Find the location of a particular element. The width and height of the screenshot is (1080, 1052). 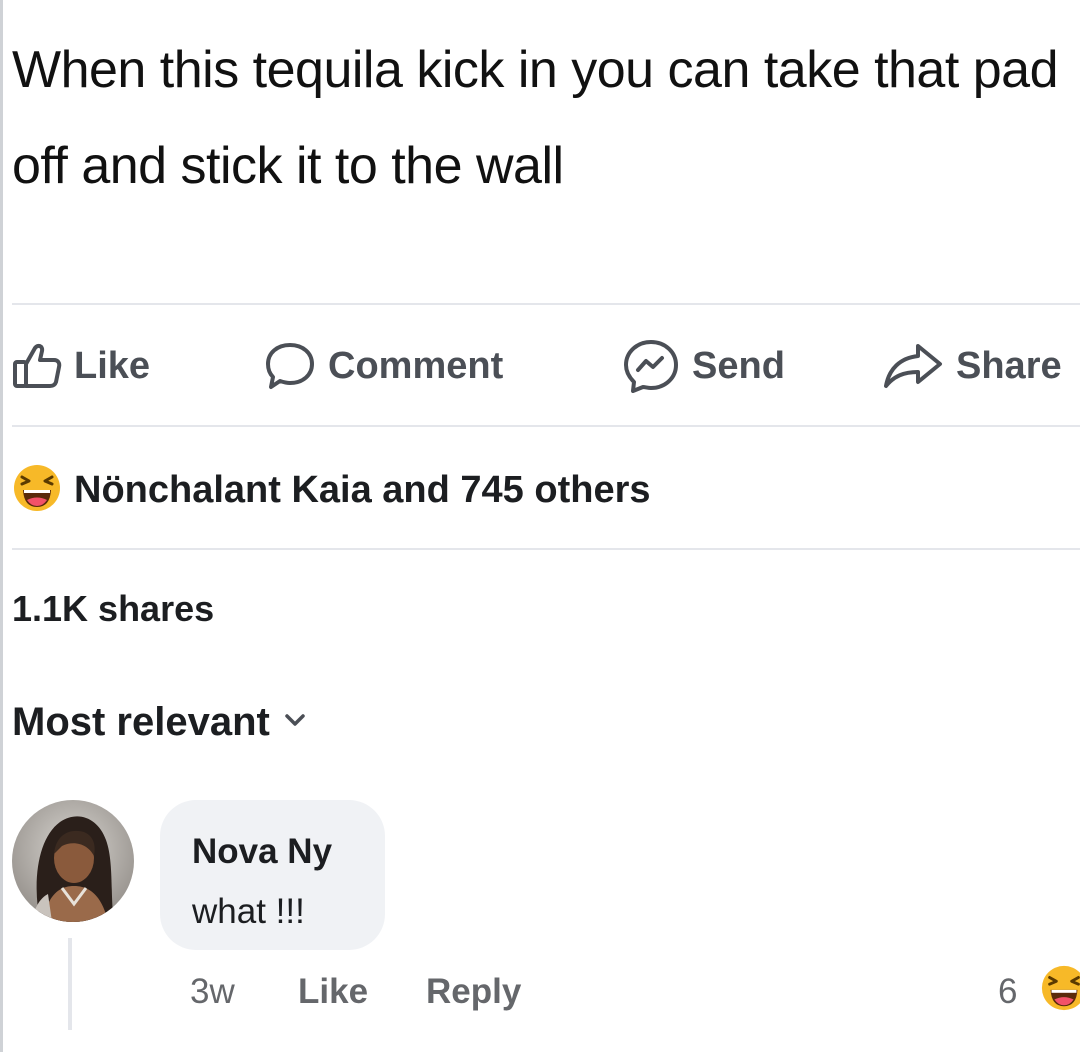

sort-label: Most relevant is located at coordinates (141, 722).